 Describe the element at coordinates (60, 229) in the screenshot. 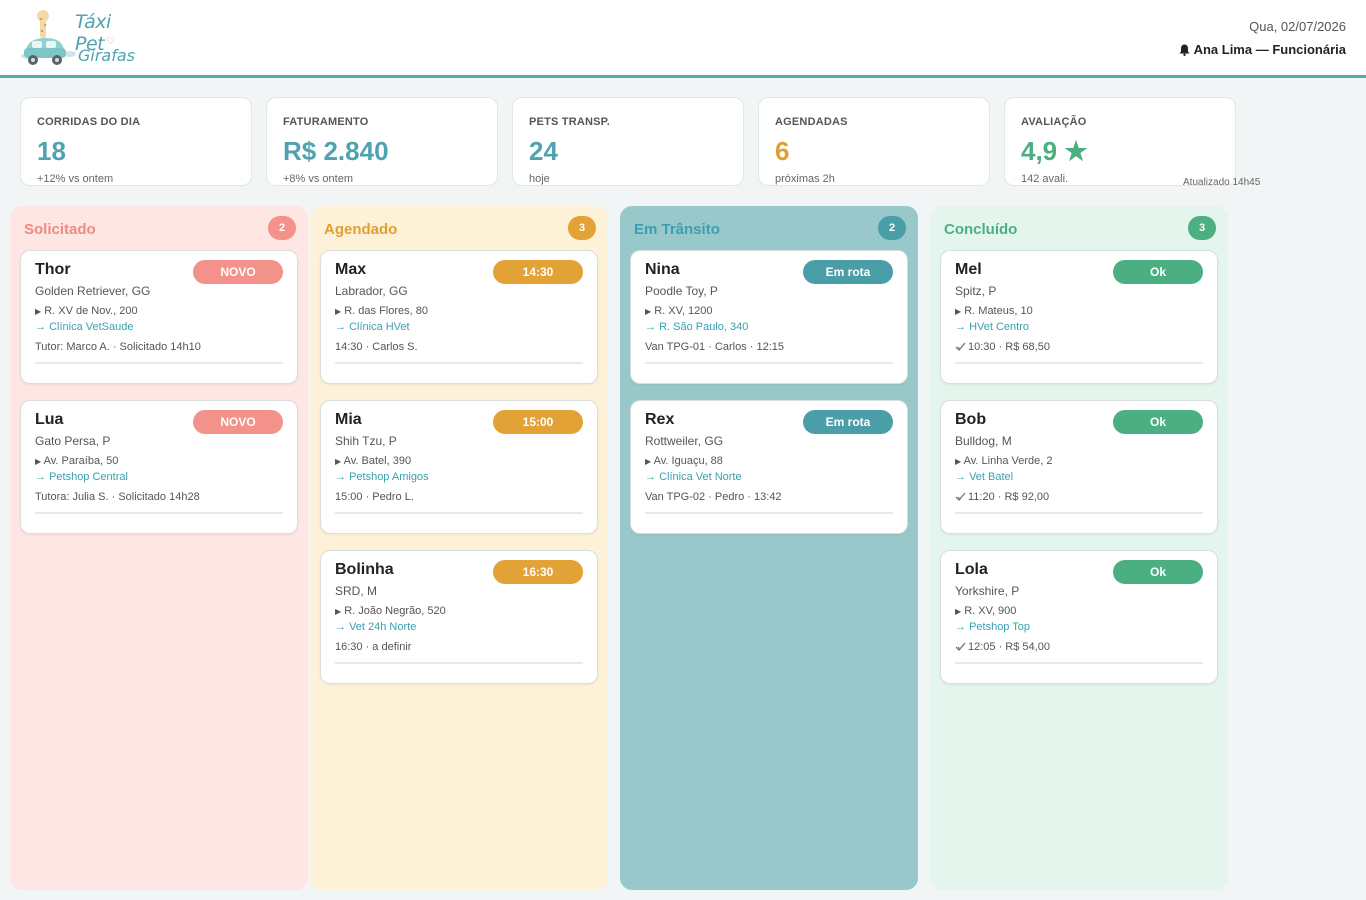

I see `column-title: Solicitado` at that location.